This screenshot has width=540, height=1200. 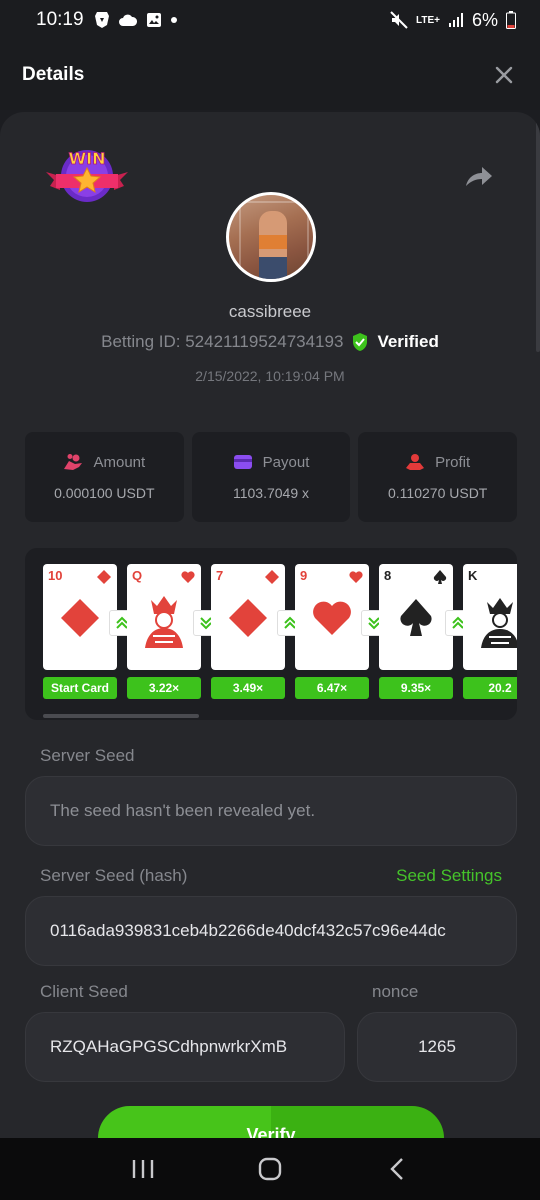 What do you see at coordinates (185, 1047) in the screenshot?
I see `client-seed-field: RZQAHaGPGSCdhpnwrkrXmB` at bounding box center [185, 1047].